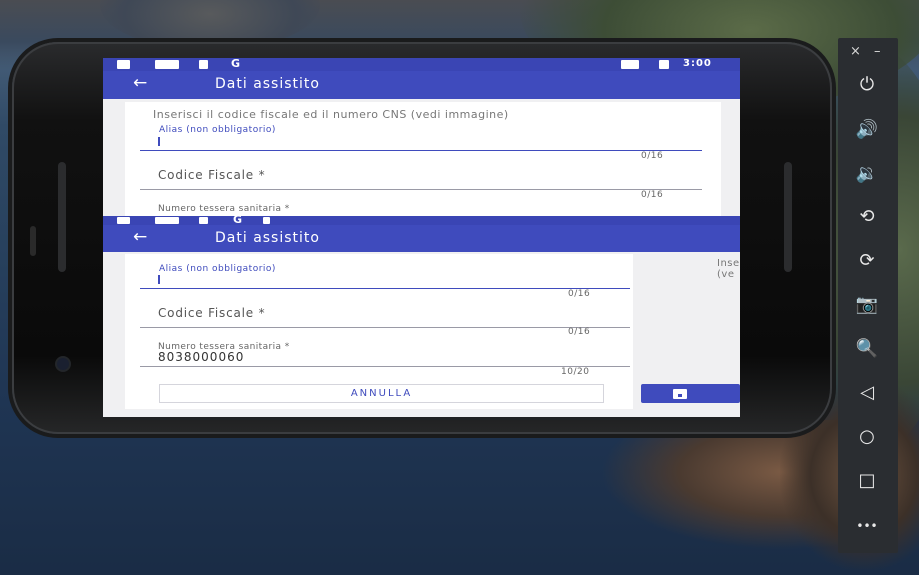 This screenshot has height=575, width=919. I want to click on cancel-button: ANNULLA, so click(381, 393).